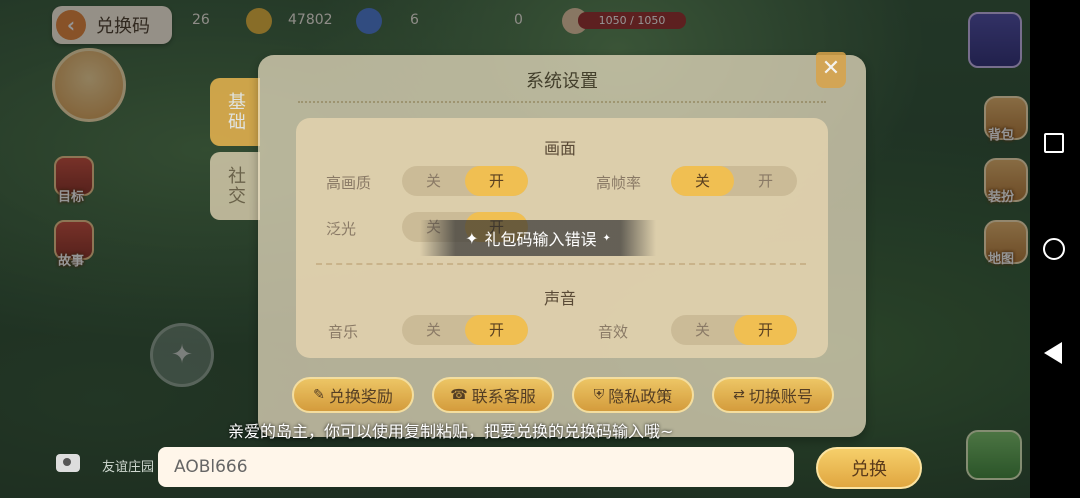 The width and height of the screenshot is (1080, 498). I want to click on privacy-policy-button: ⛨ 隐私政策, so click(633, 395).